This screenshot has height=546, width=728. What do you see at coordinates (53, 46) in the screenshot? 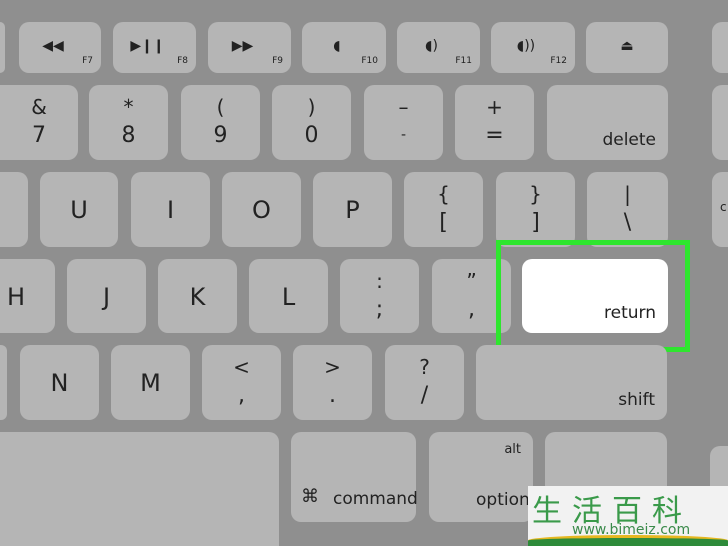
I see `rewind-icon: ◀◀` at bounding box center [53, 46].